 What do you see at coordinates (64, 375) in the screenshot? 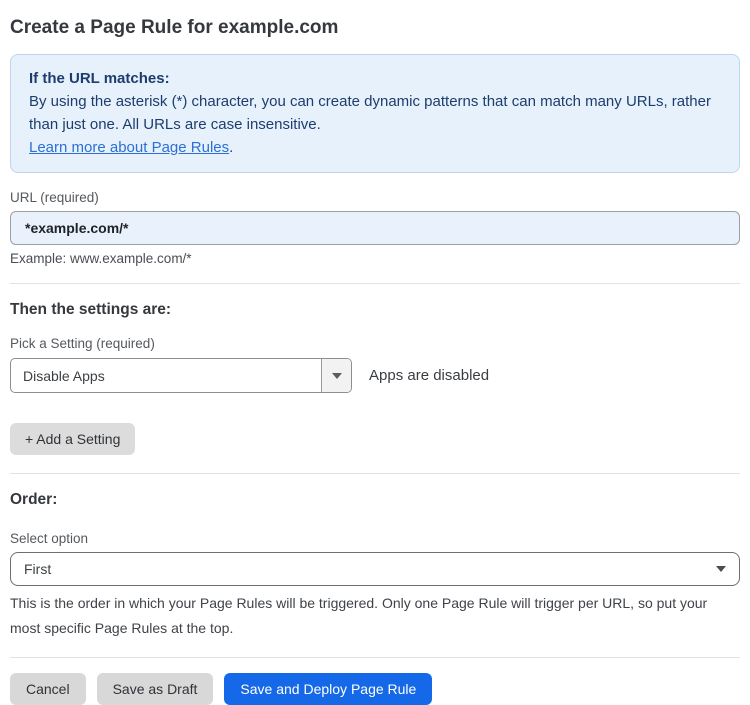
I see `setting-select-value: Disable Apps` at bounding box center [64, 375].